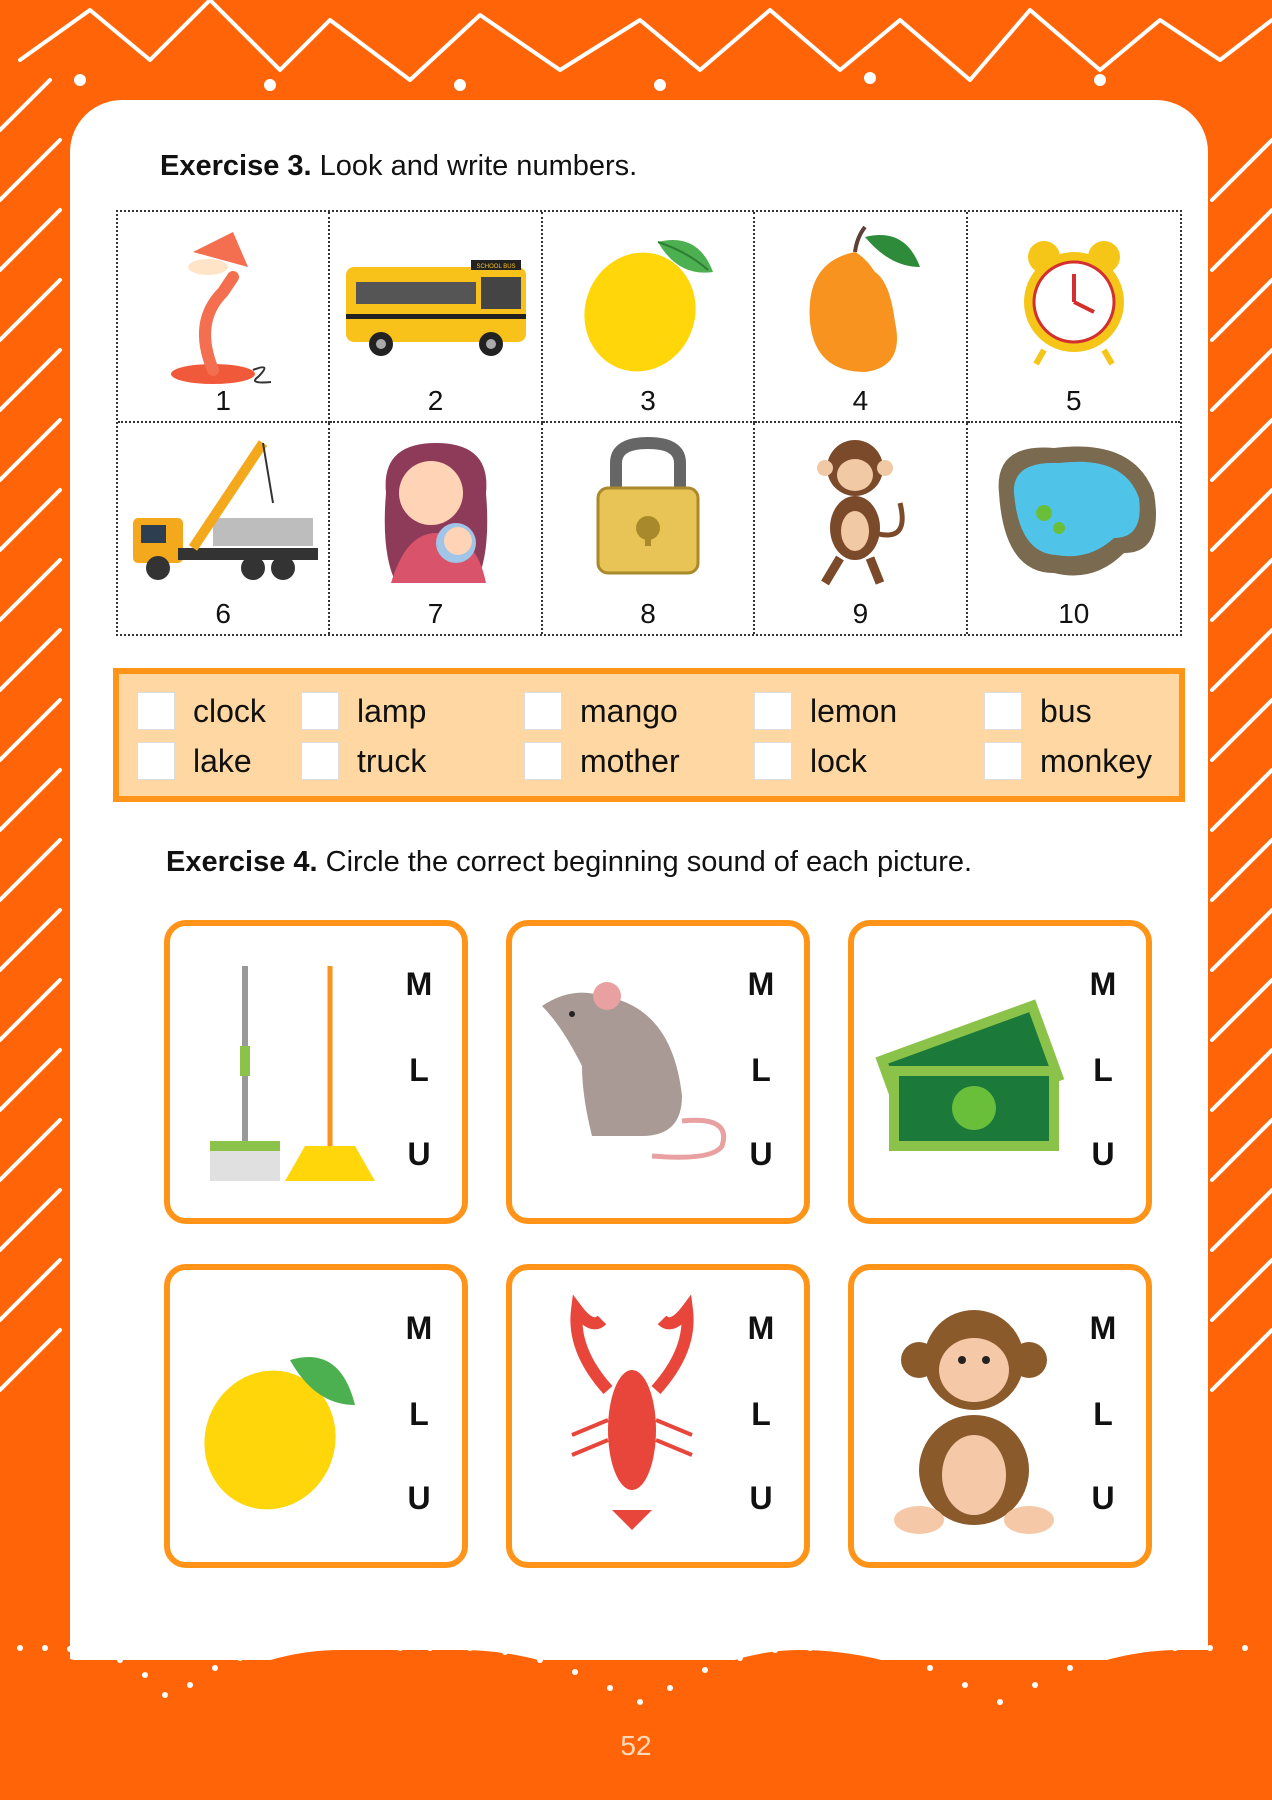  I want to click on picture-cell-2: SCHOOL BUS 2, so click(436, 317).